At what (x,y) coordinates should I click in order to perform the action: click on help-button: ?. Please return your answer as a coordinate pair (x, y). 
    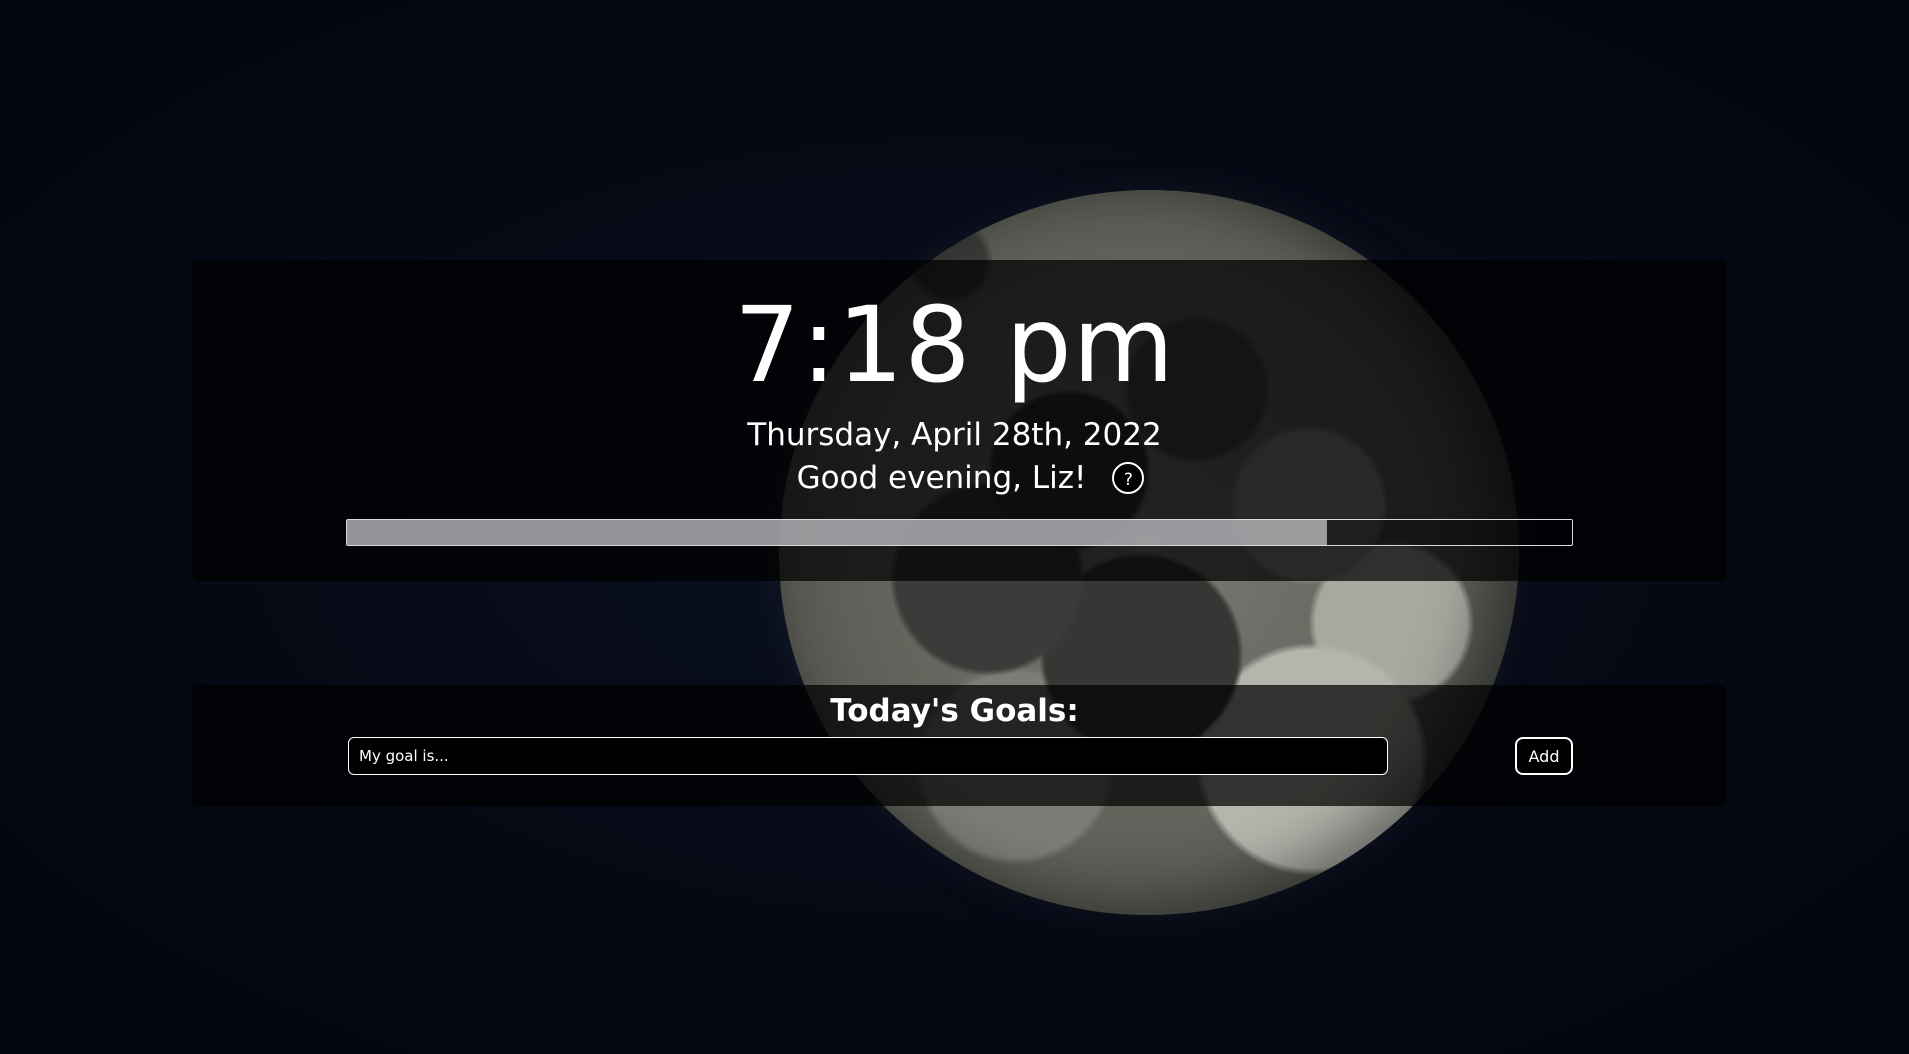
    Looking at the image, I should click on (1128, 478).